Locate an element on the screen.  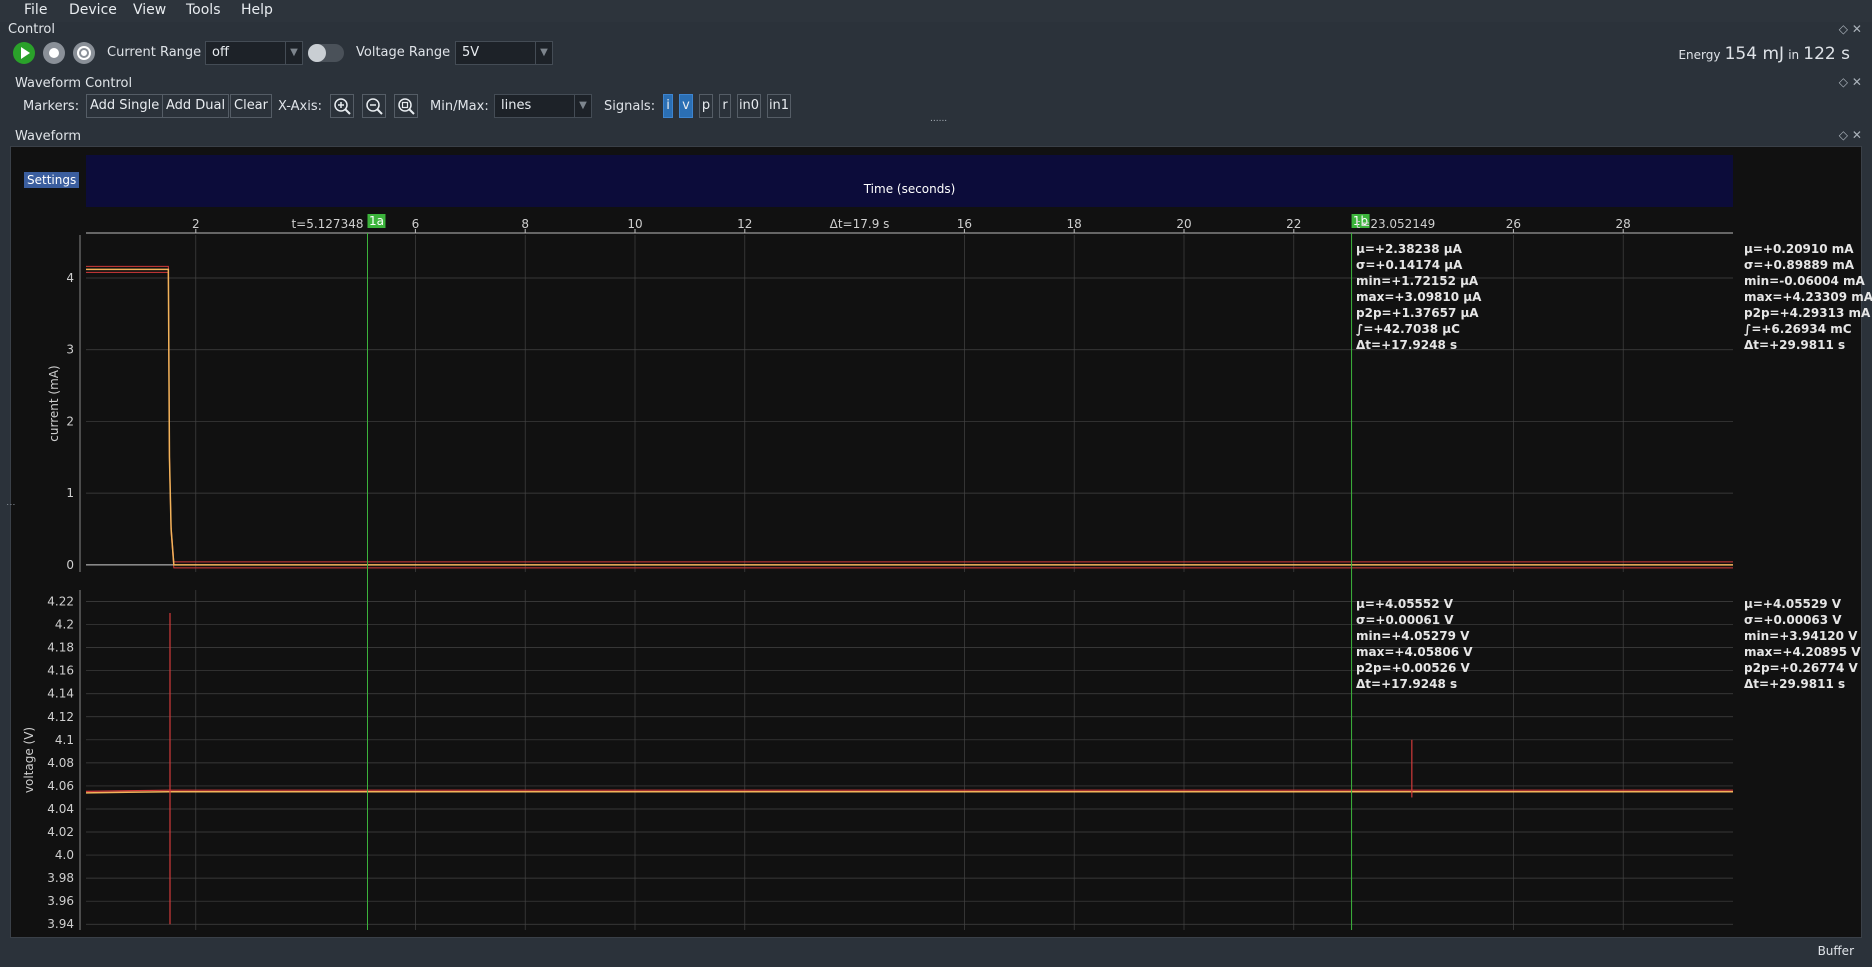
y-tick-label: 4.0 is located at coordinates (64, 855).